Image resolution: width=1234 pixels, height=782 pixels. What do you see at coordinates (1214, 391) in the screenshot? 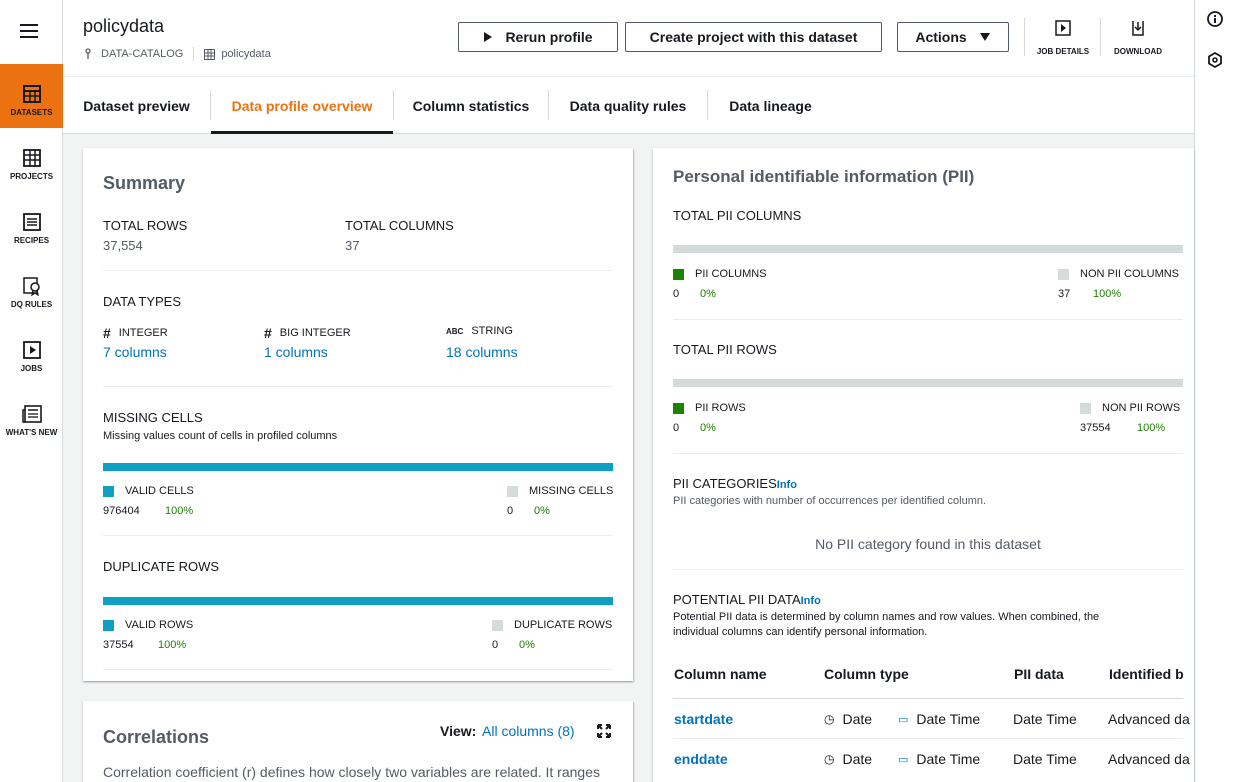
I see `right-tools-rail` at bounding box center [1214, 391].